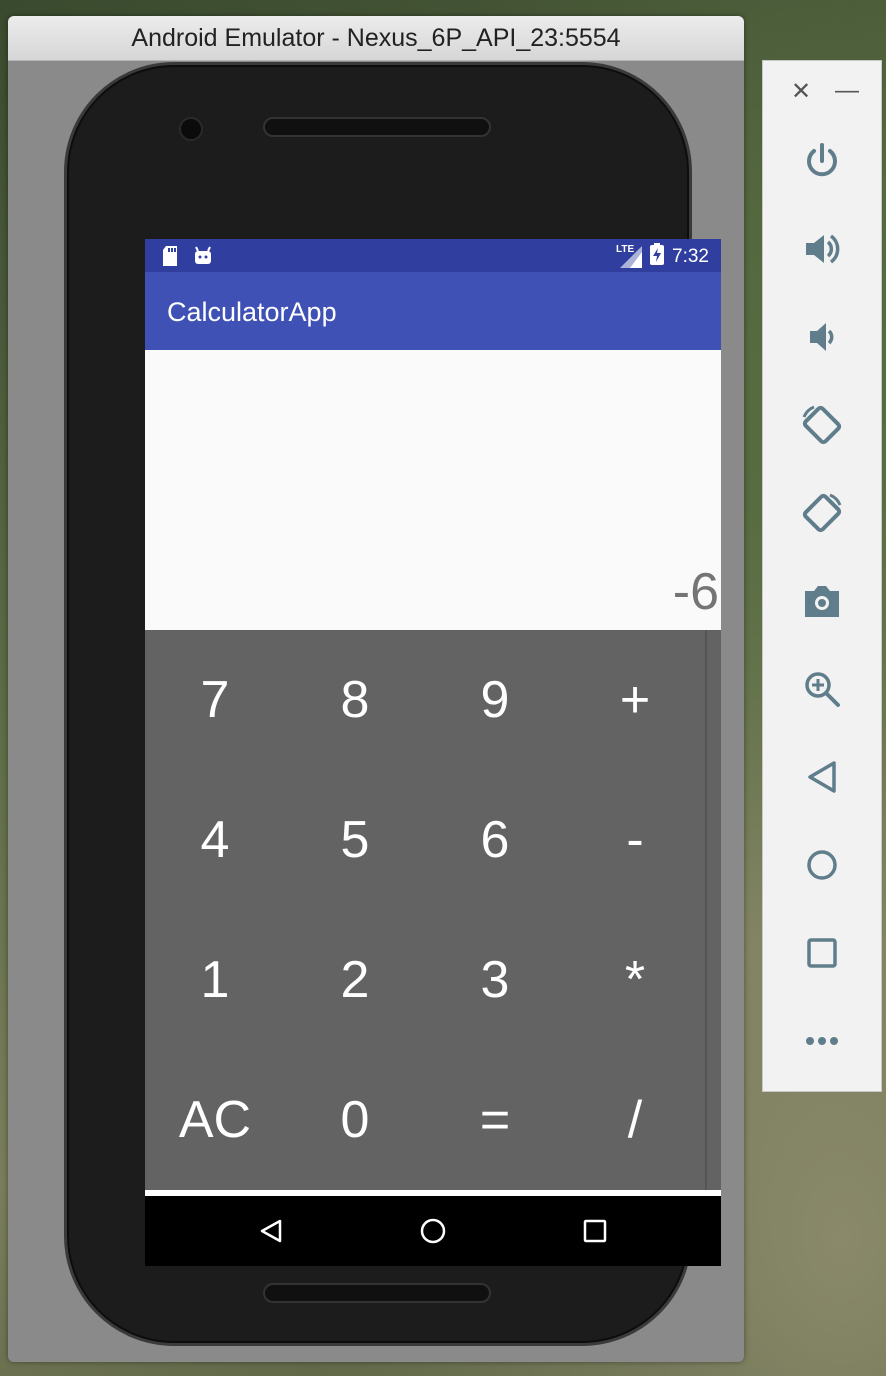  What do you see at coordinates (355, 980) in the screenshot?
I see `key-2: 2` at bounding box center [355, 980].